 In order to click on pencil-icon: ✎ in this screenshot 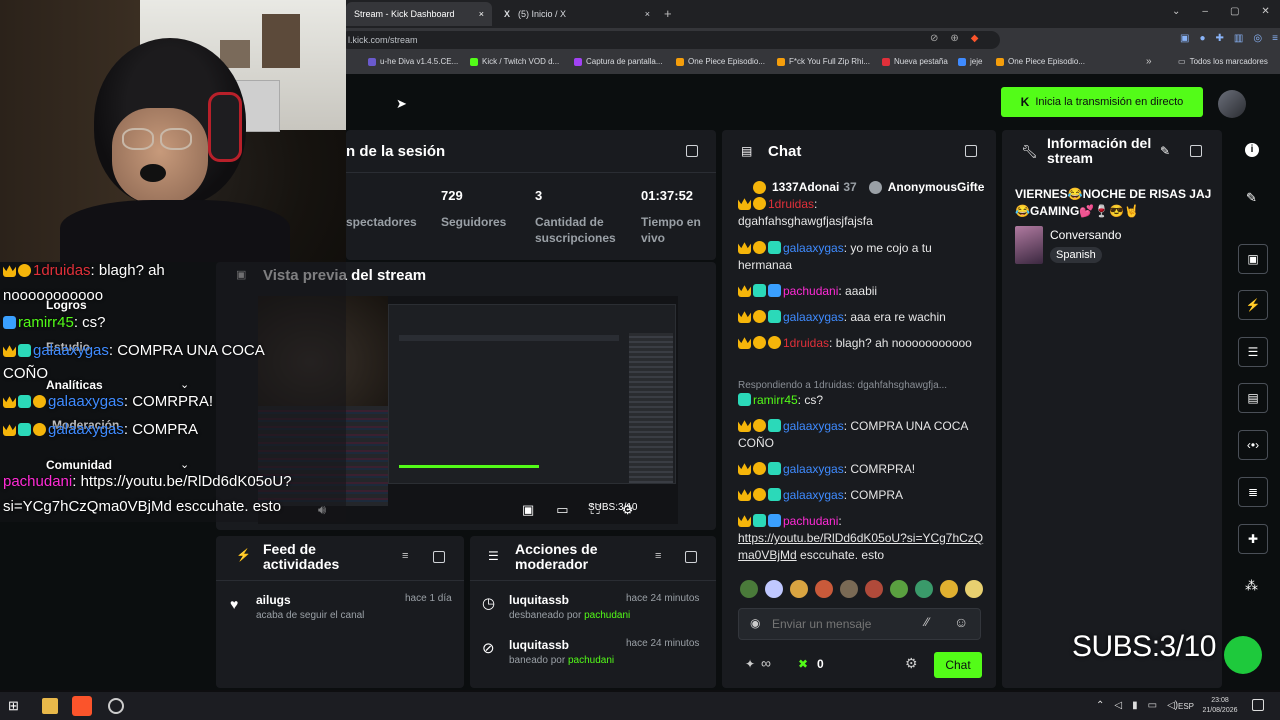, I will do `click(1251, 198)`.